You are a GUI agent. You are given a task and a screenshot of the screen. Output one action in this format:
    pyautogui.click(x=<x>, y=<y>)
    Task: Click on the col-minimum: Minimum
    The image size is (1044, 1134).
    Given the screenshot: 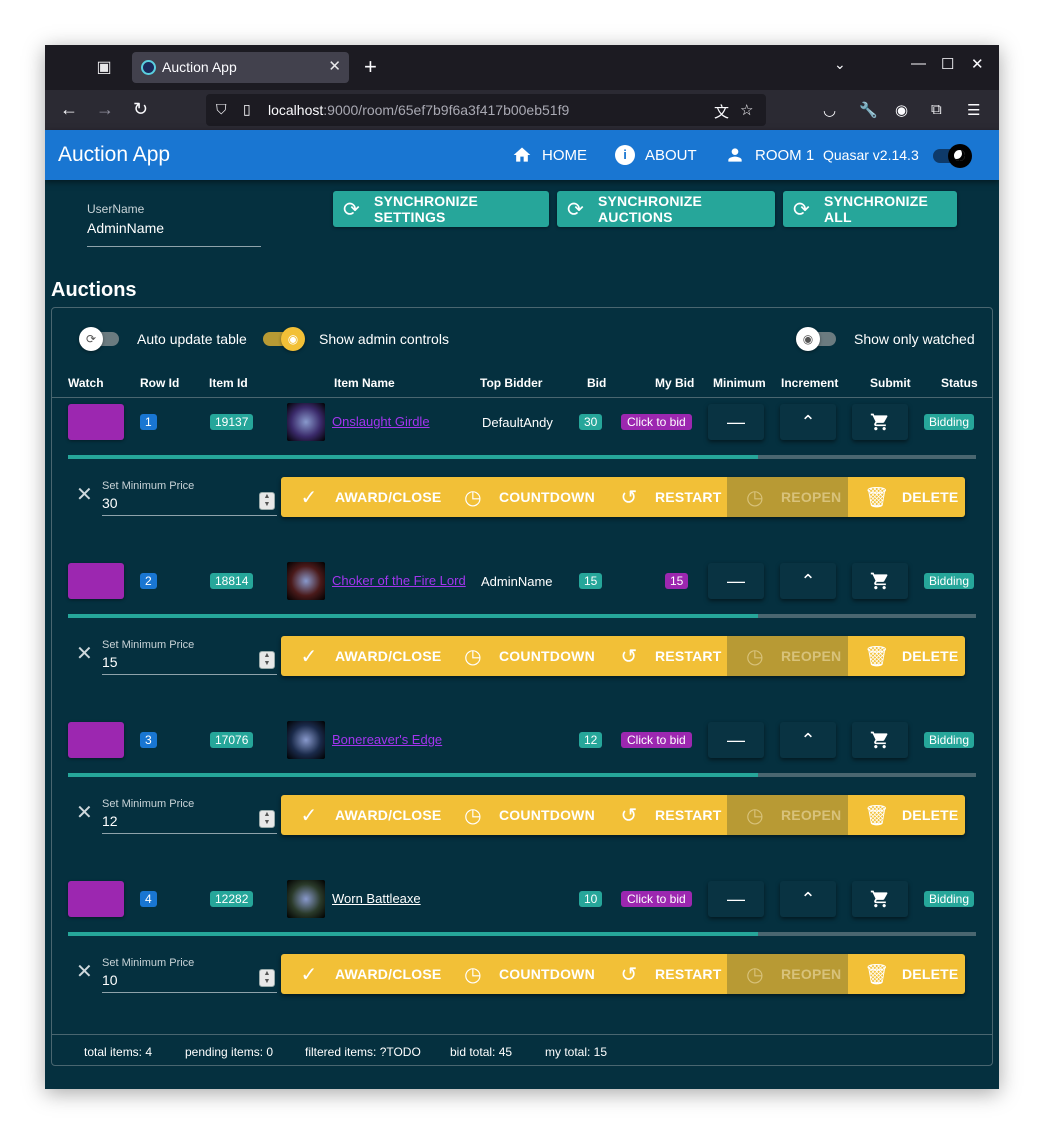 What is the action you would take?
    pyautogui.click(x=739, y=383)
    